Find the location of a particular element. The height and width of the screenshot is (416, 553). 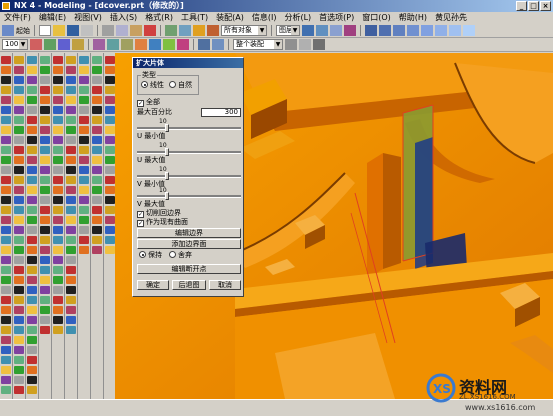

trim-boundary-checkbox: ✓ 切削回边界 is located at coordinates (159, 213).